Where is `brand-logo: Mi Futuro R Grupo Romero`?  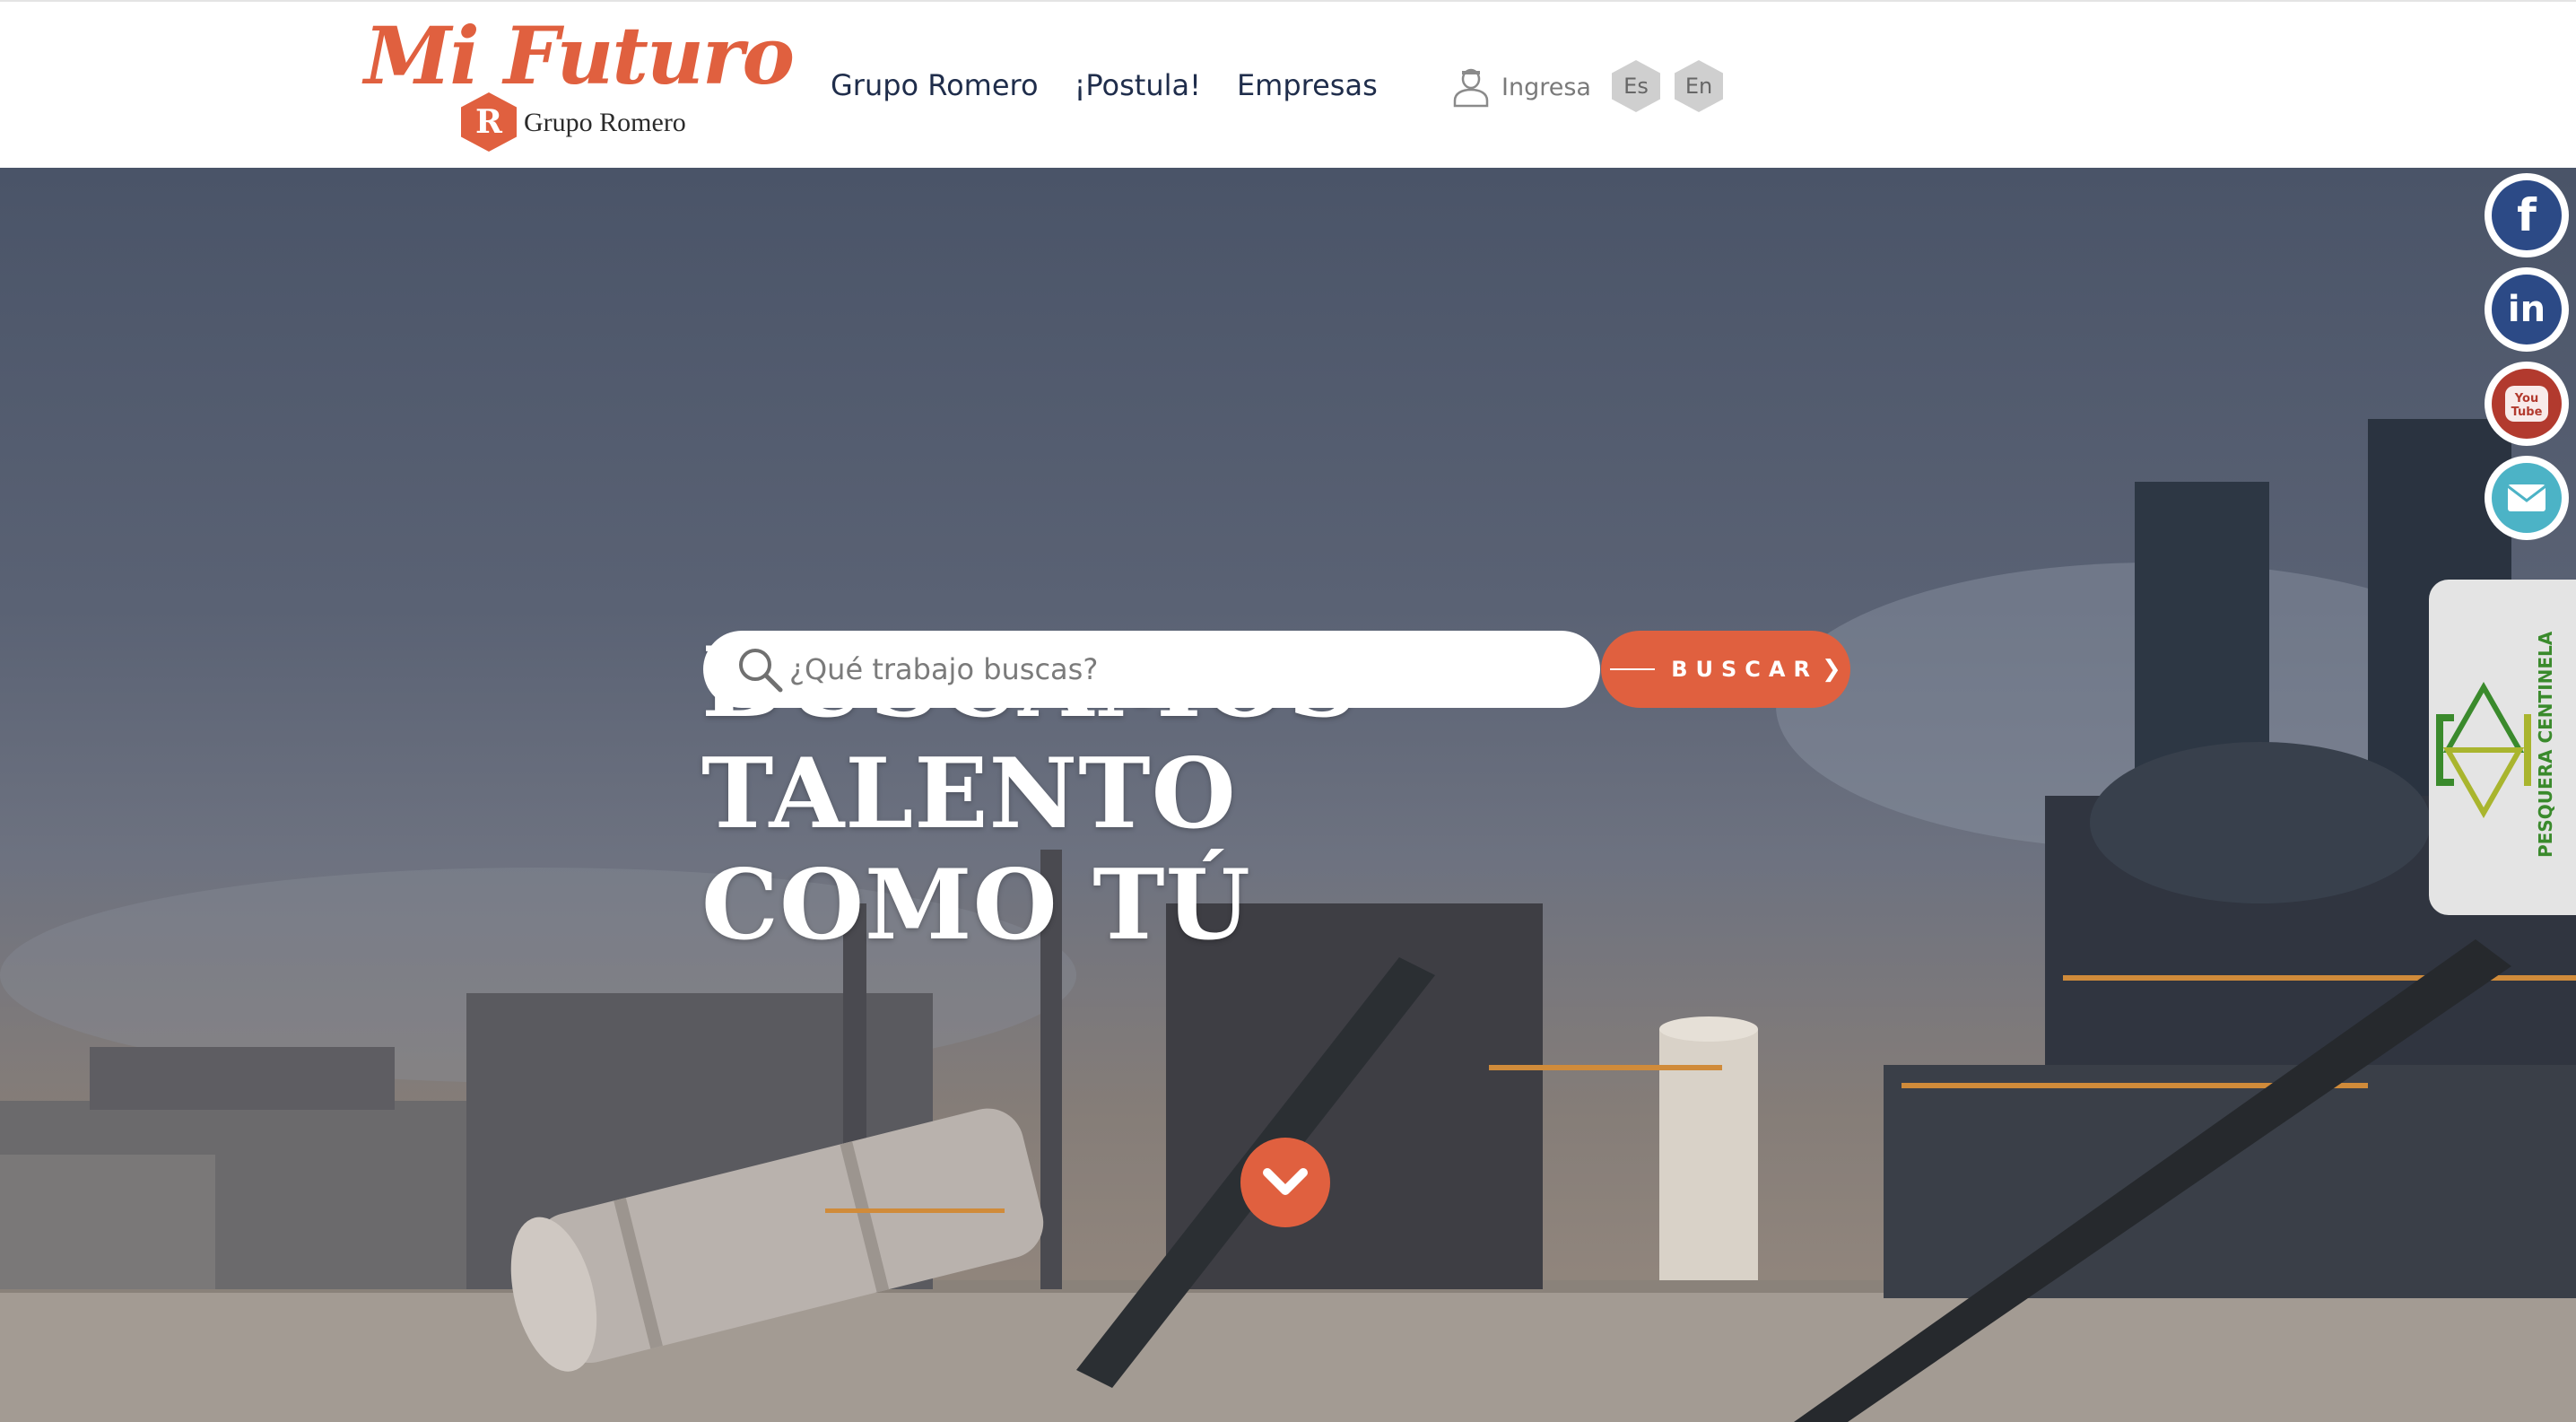 brand-logo: Mi Futuro R Grupo Romero is located at coordinates (577, 85).